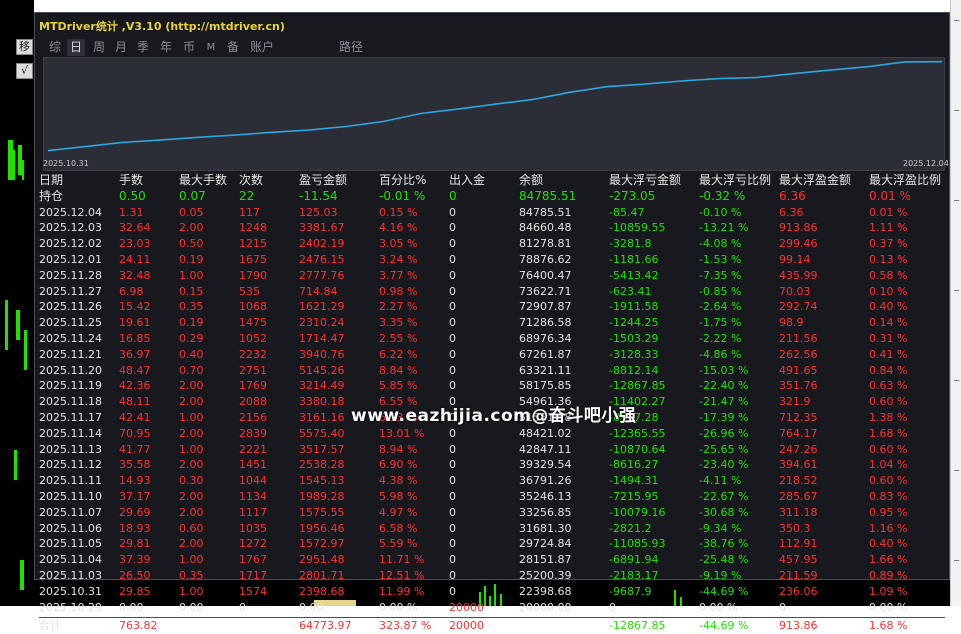 This screenshot has height=634, width=961. What do you see at coordinates (135, 338) in the screenshot?
I see `table-cell: 16.85` at bounding box center [135, 338].